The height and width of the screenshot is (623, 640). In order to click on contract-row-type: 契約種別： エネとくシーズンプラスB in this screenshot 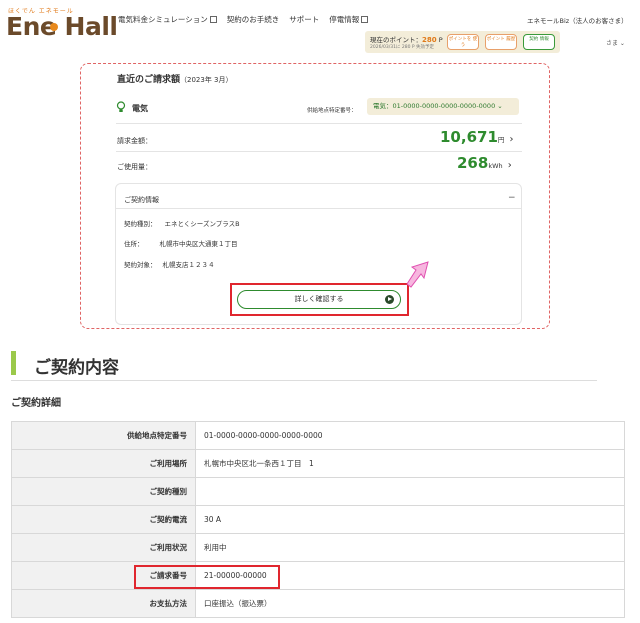, I will do `click(182, 224)`.